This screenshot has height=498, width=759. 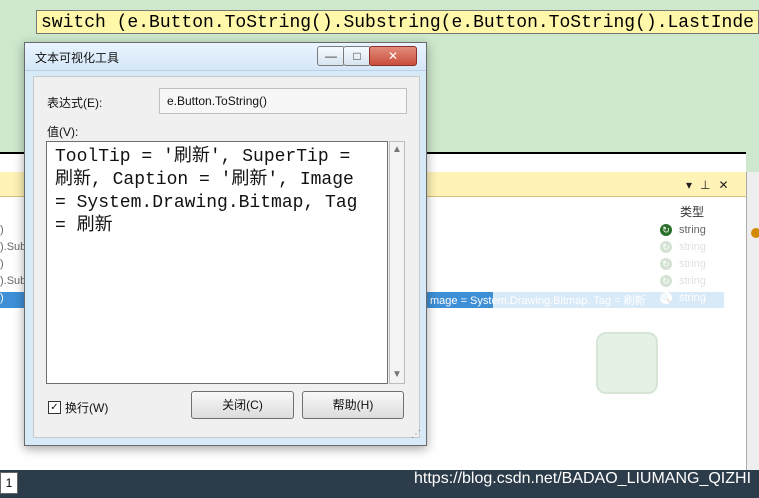 I want to click on minimize-button: —, so click(x=331, y=56).